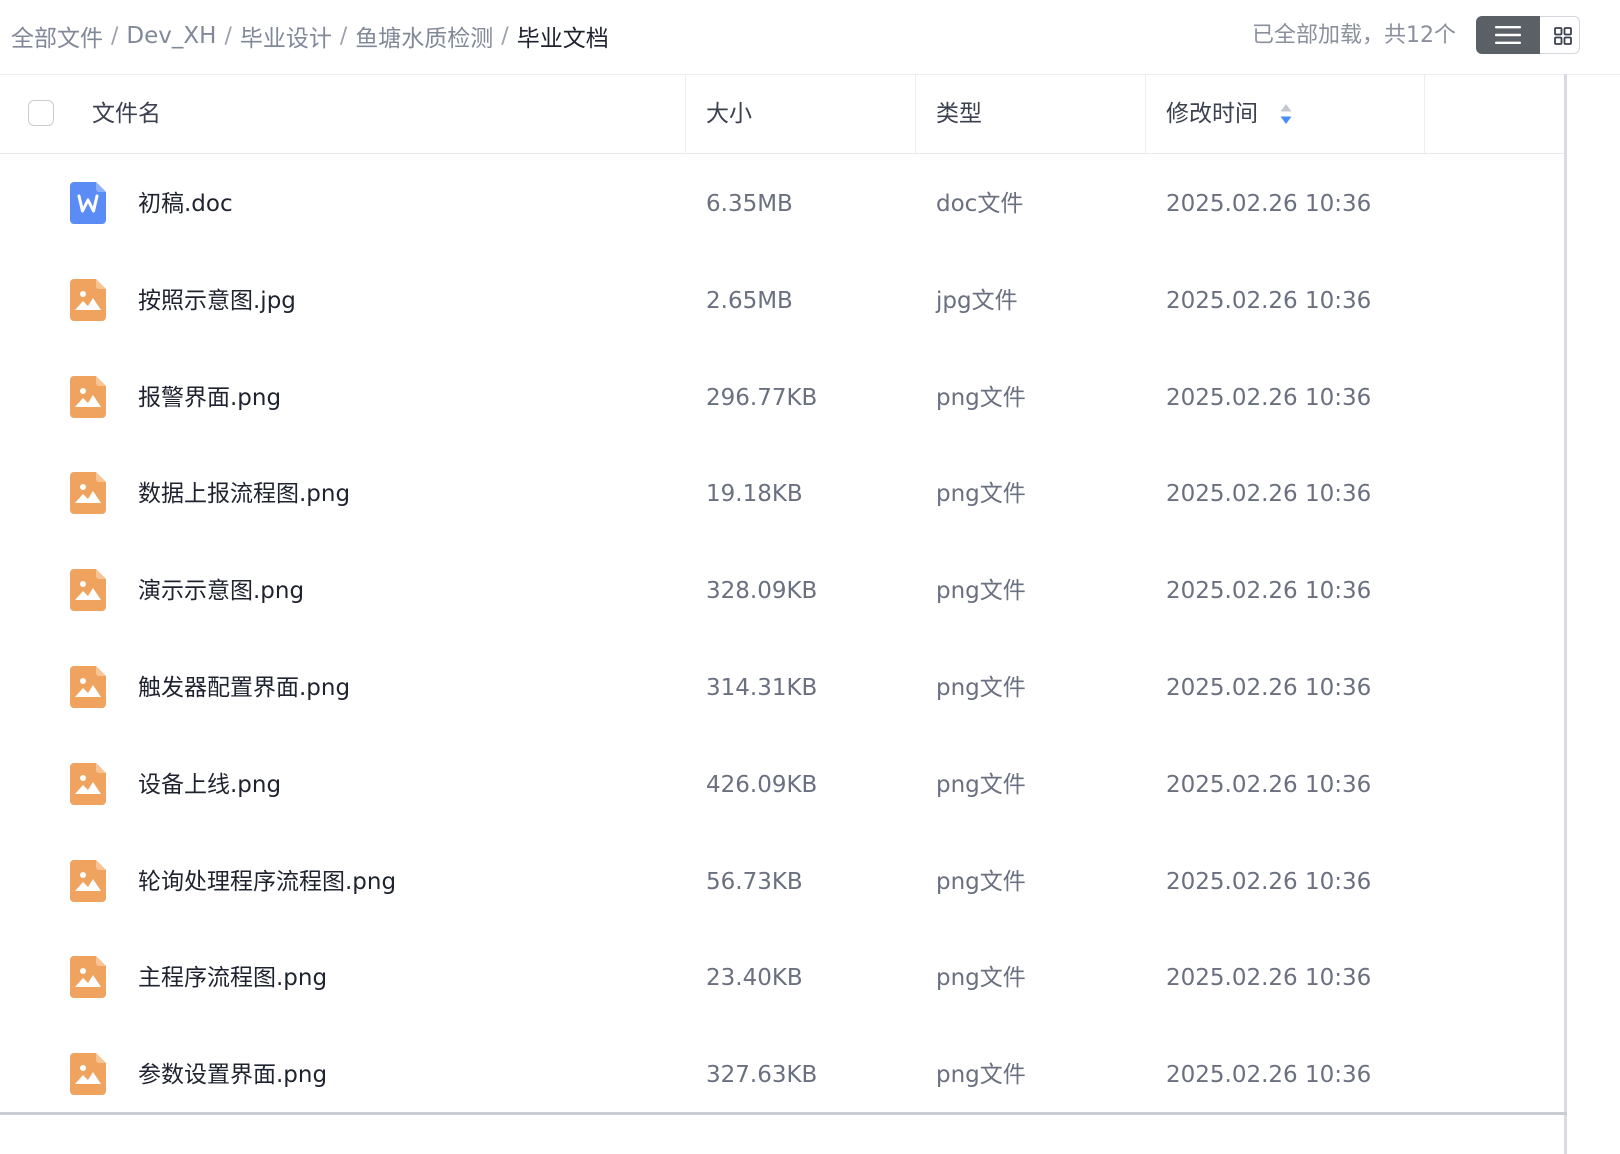  I want to click on file-name: 报警界面.png, so click(209, 398).